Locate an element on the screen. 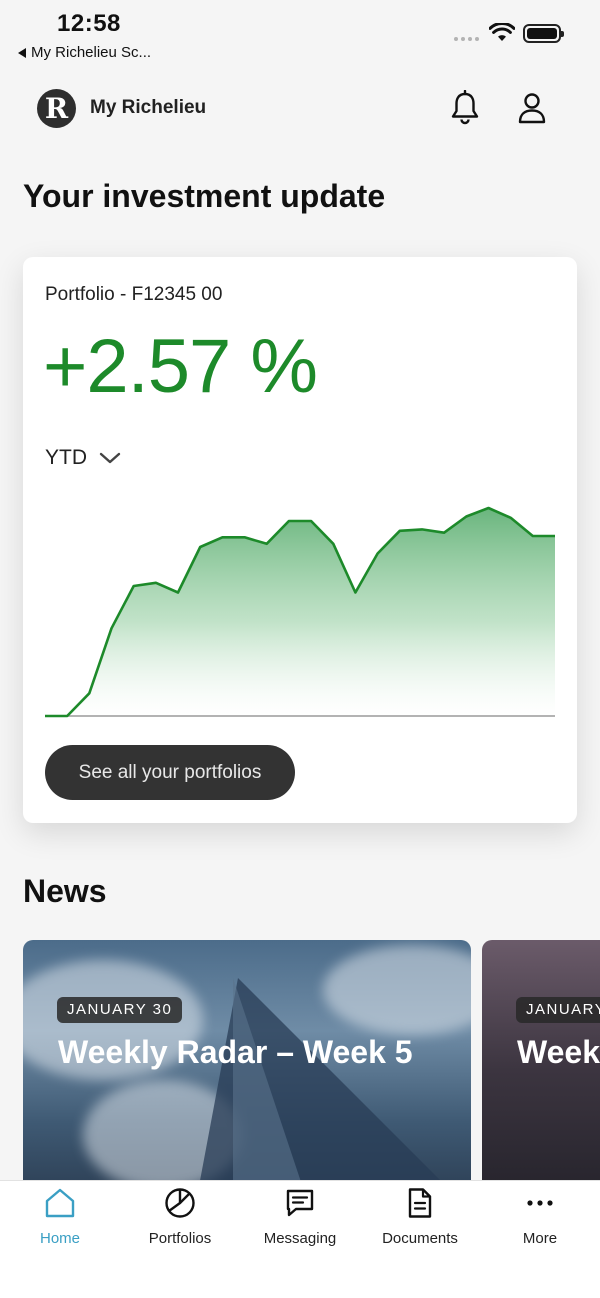 This screenshot has width=600, height=1298. portfolio-label: Portfolio - F12345 00 is located at coordinates (134, 294).